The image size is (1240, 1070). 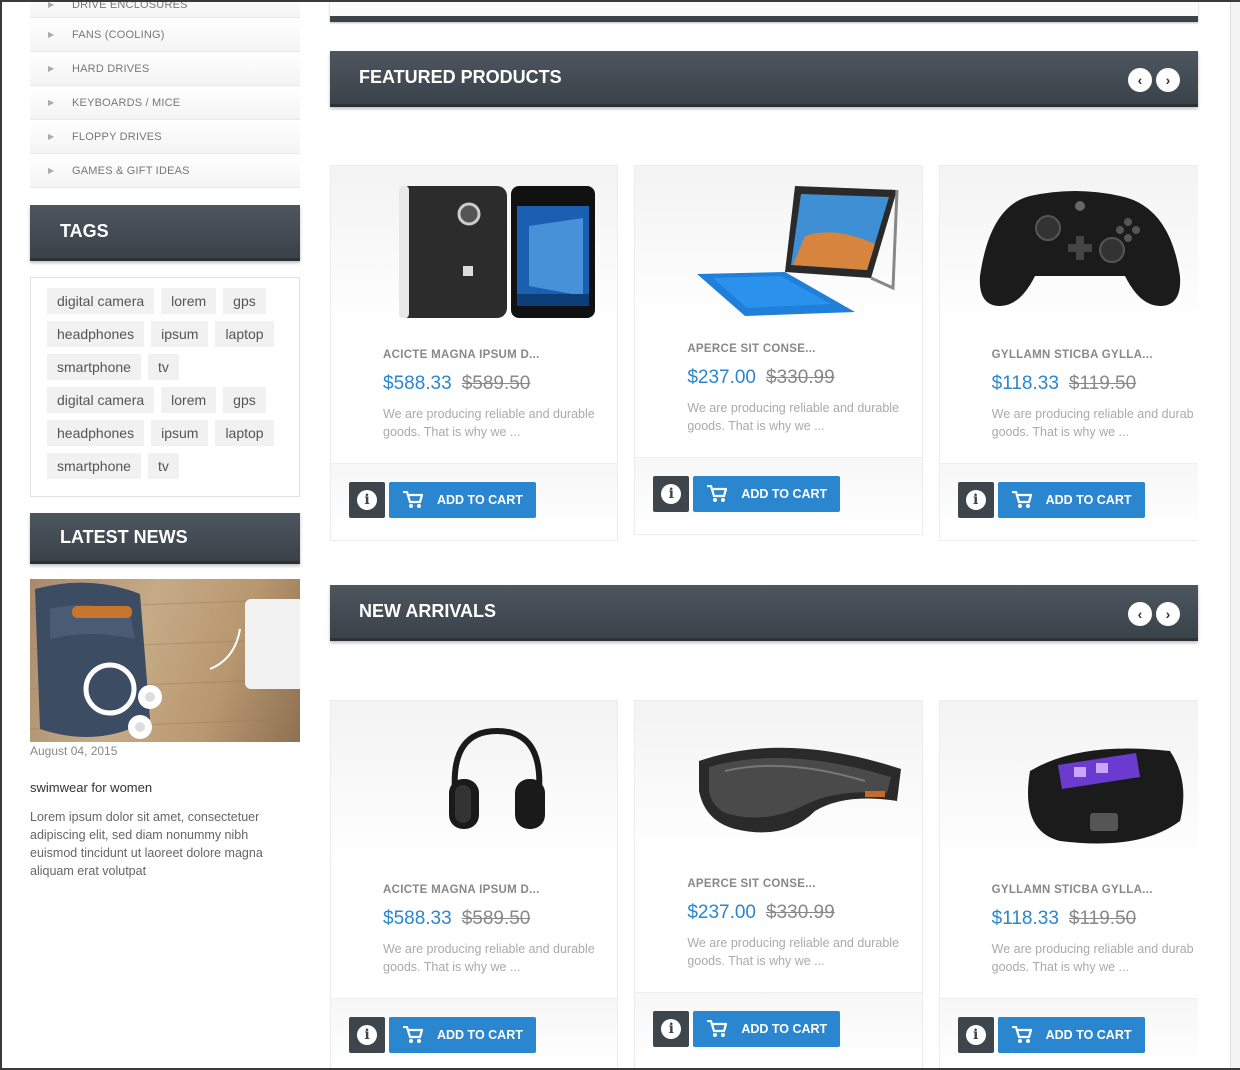 I want to click on category-item: ▶ FLOPPY DRIVES, so click(x=165, y=137).